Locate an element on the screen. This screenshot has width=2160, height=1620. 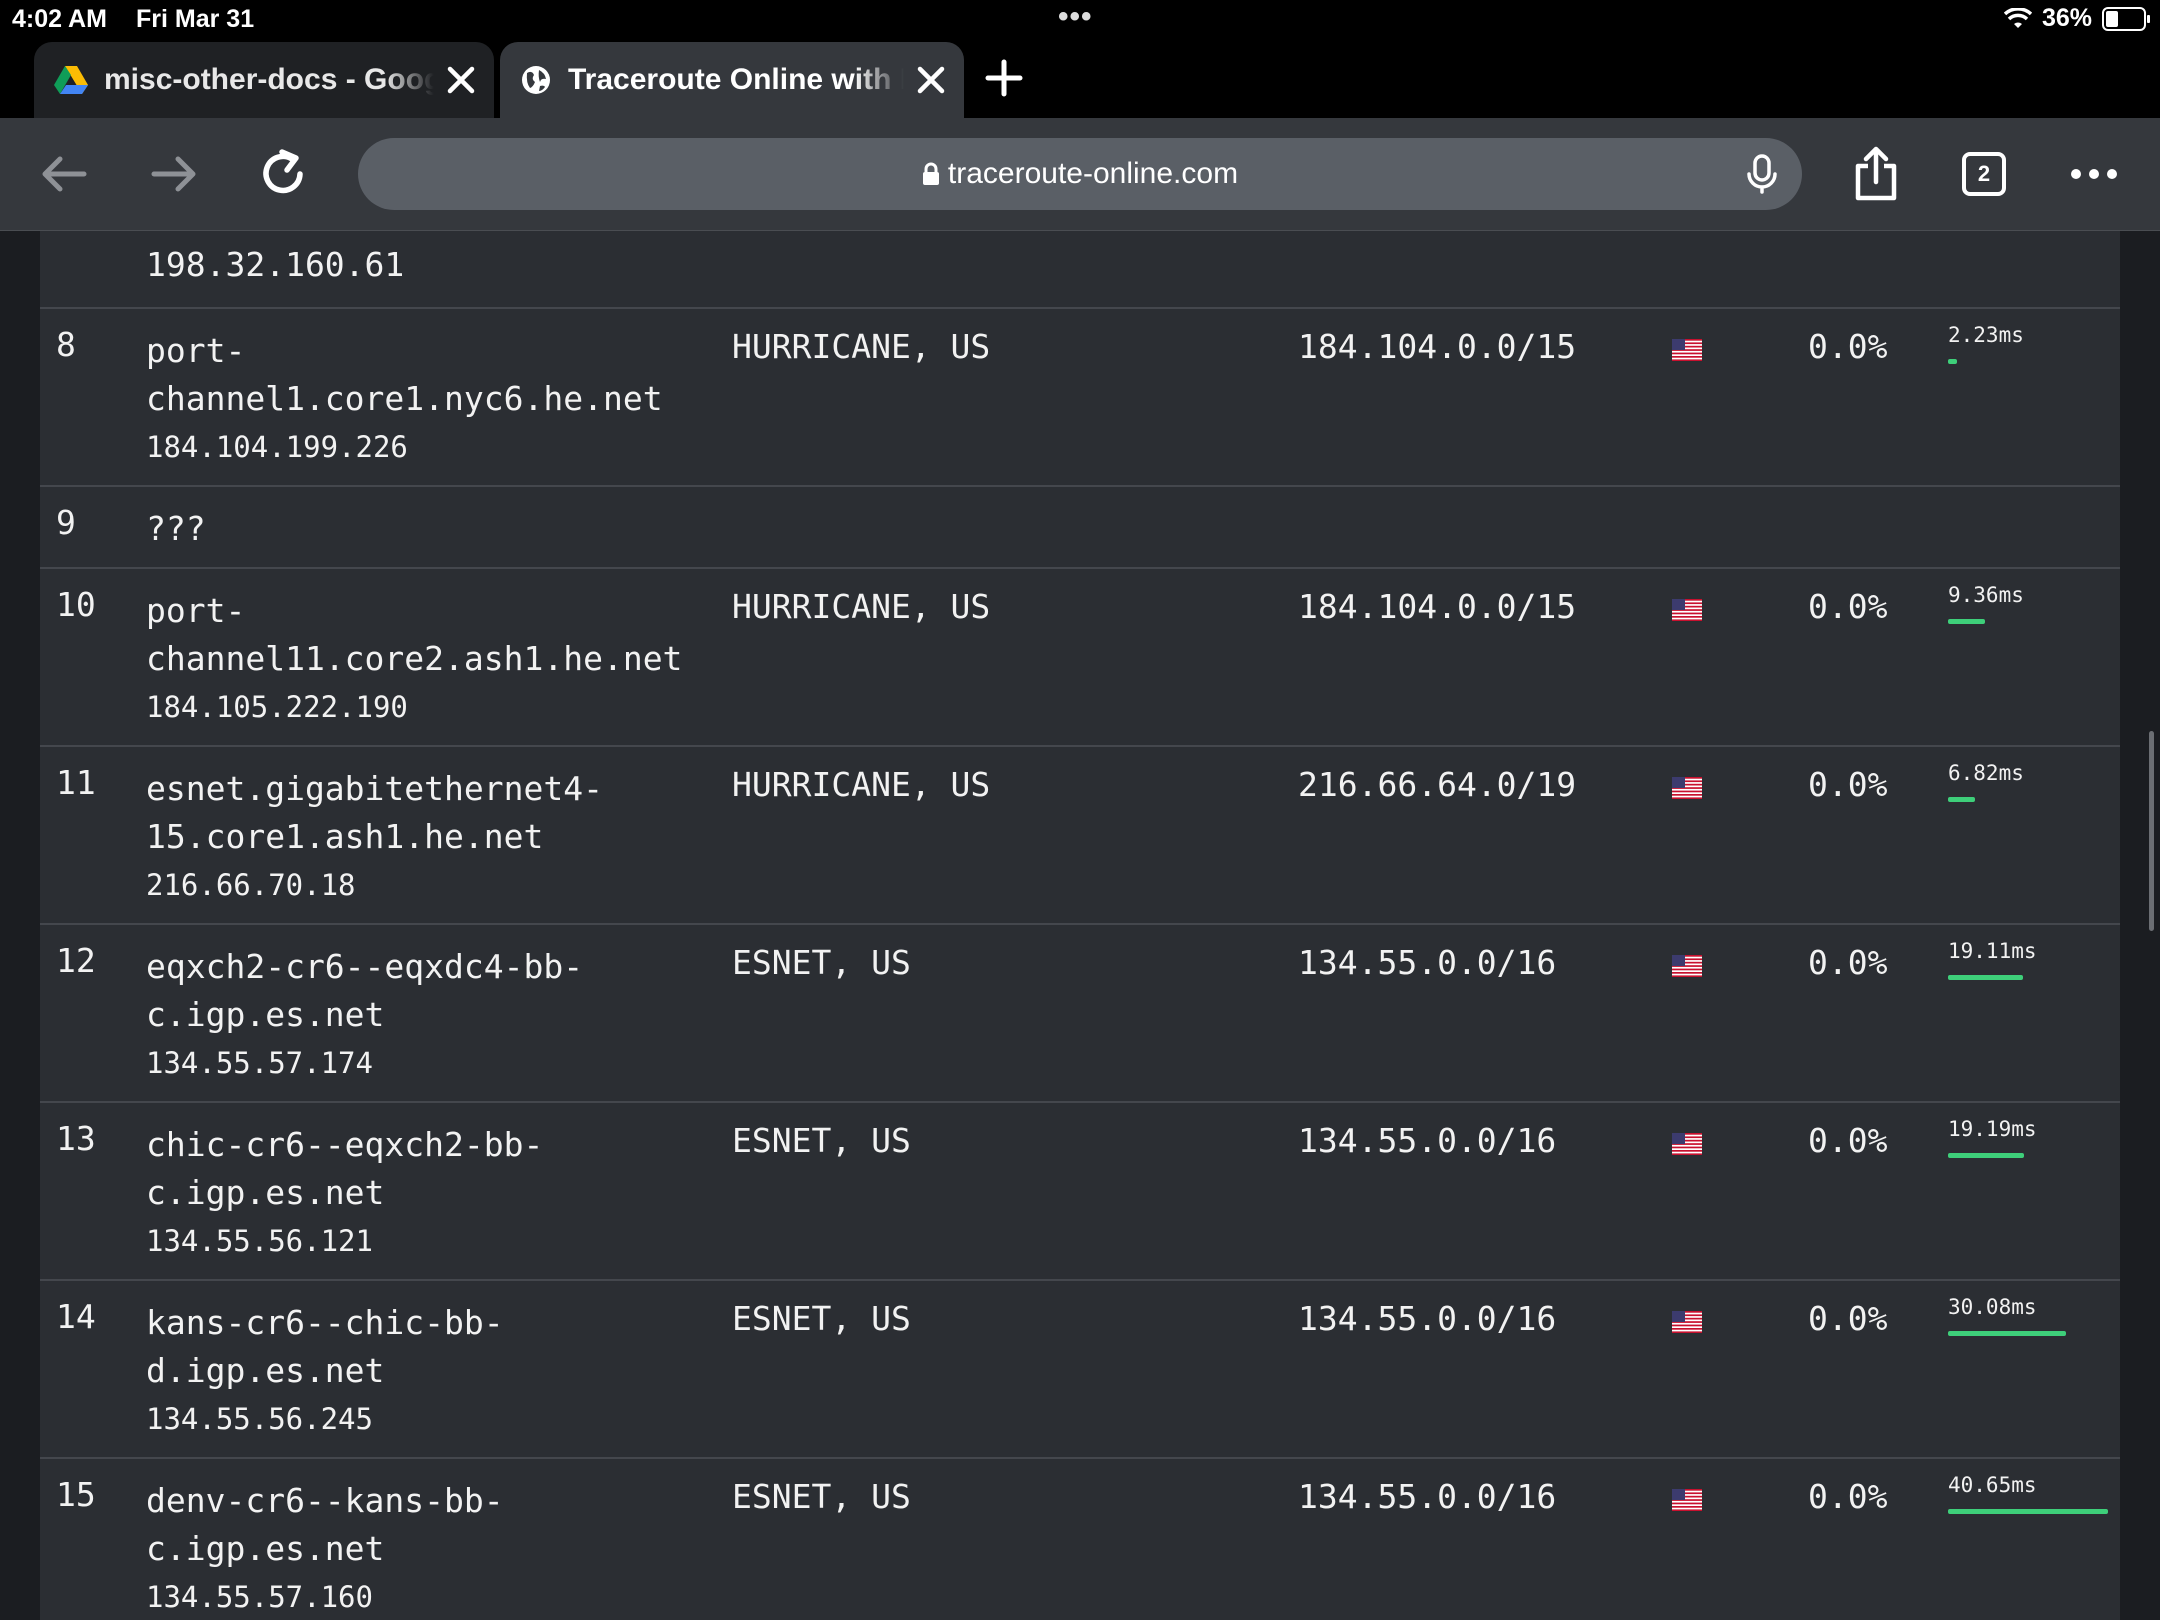
share-icon is located at coordinates (1876, 174).